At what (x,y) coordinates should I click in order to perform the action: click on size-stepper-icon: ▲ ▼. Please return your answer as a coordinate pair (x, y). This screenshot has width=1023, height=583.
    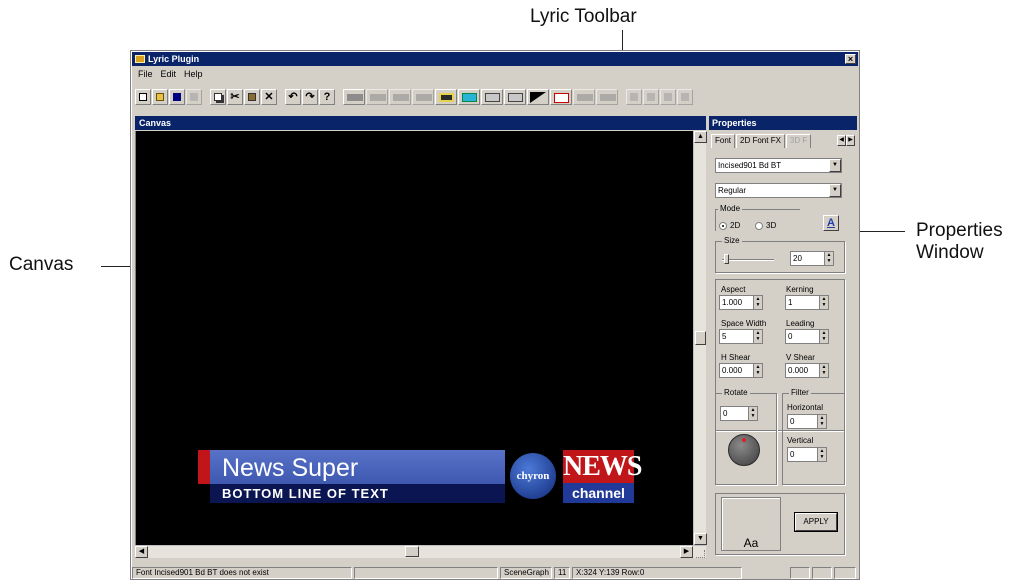
    Looking at the image, I should click on (828, 258).